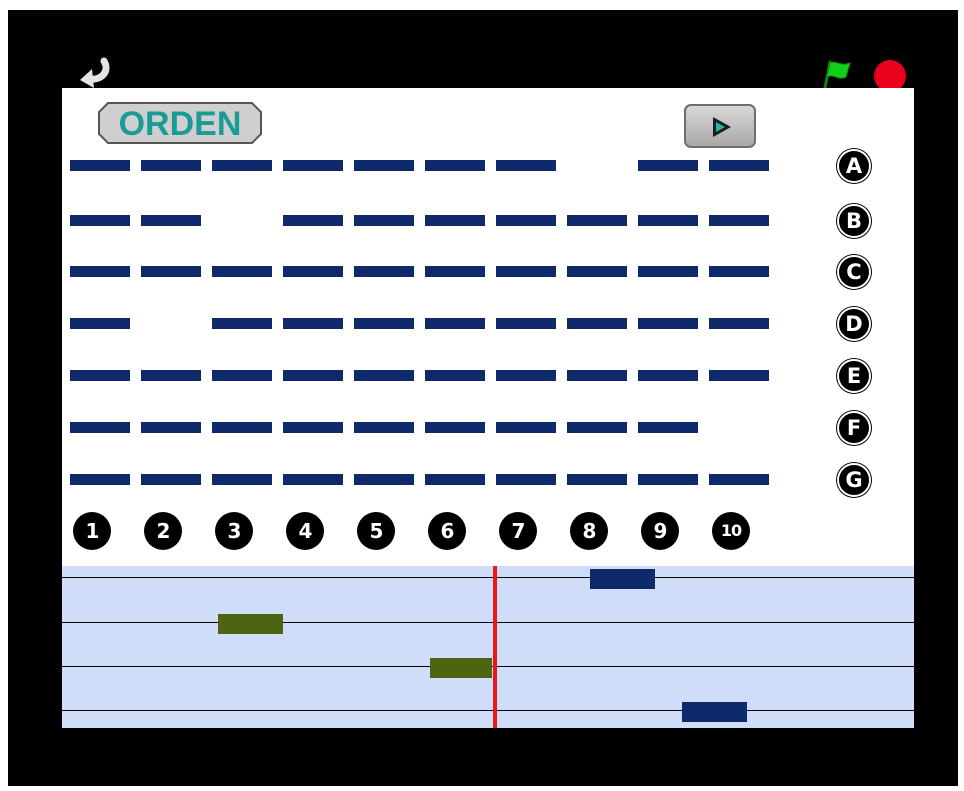  Describe the element at coordinates (518, 531) in the screenshot. I see `column-label-7: 7` at that location.